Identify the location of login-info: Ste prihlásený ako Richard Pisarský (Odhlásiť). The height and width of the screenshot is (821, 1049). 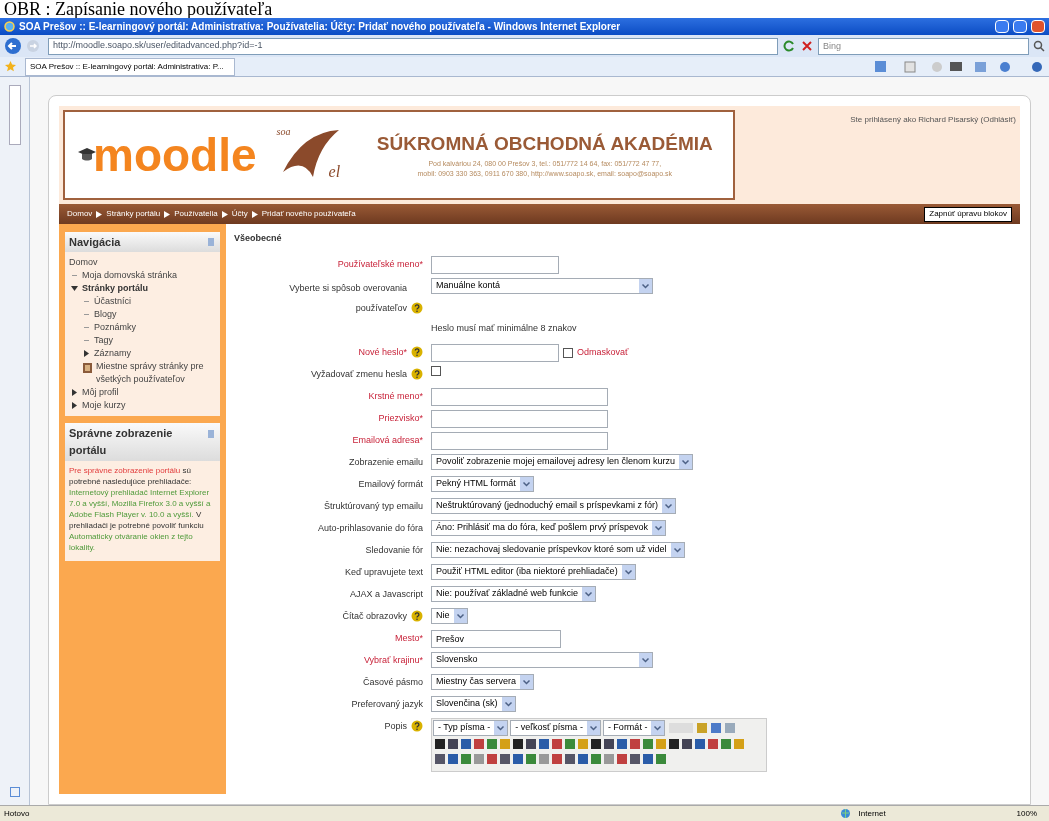
(933, 120).